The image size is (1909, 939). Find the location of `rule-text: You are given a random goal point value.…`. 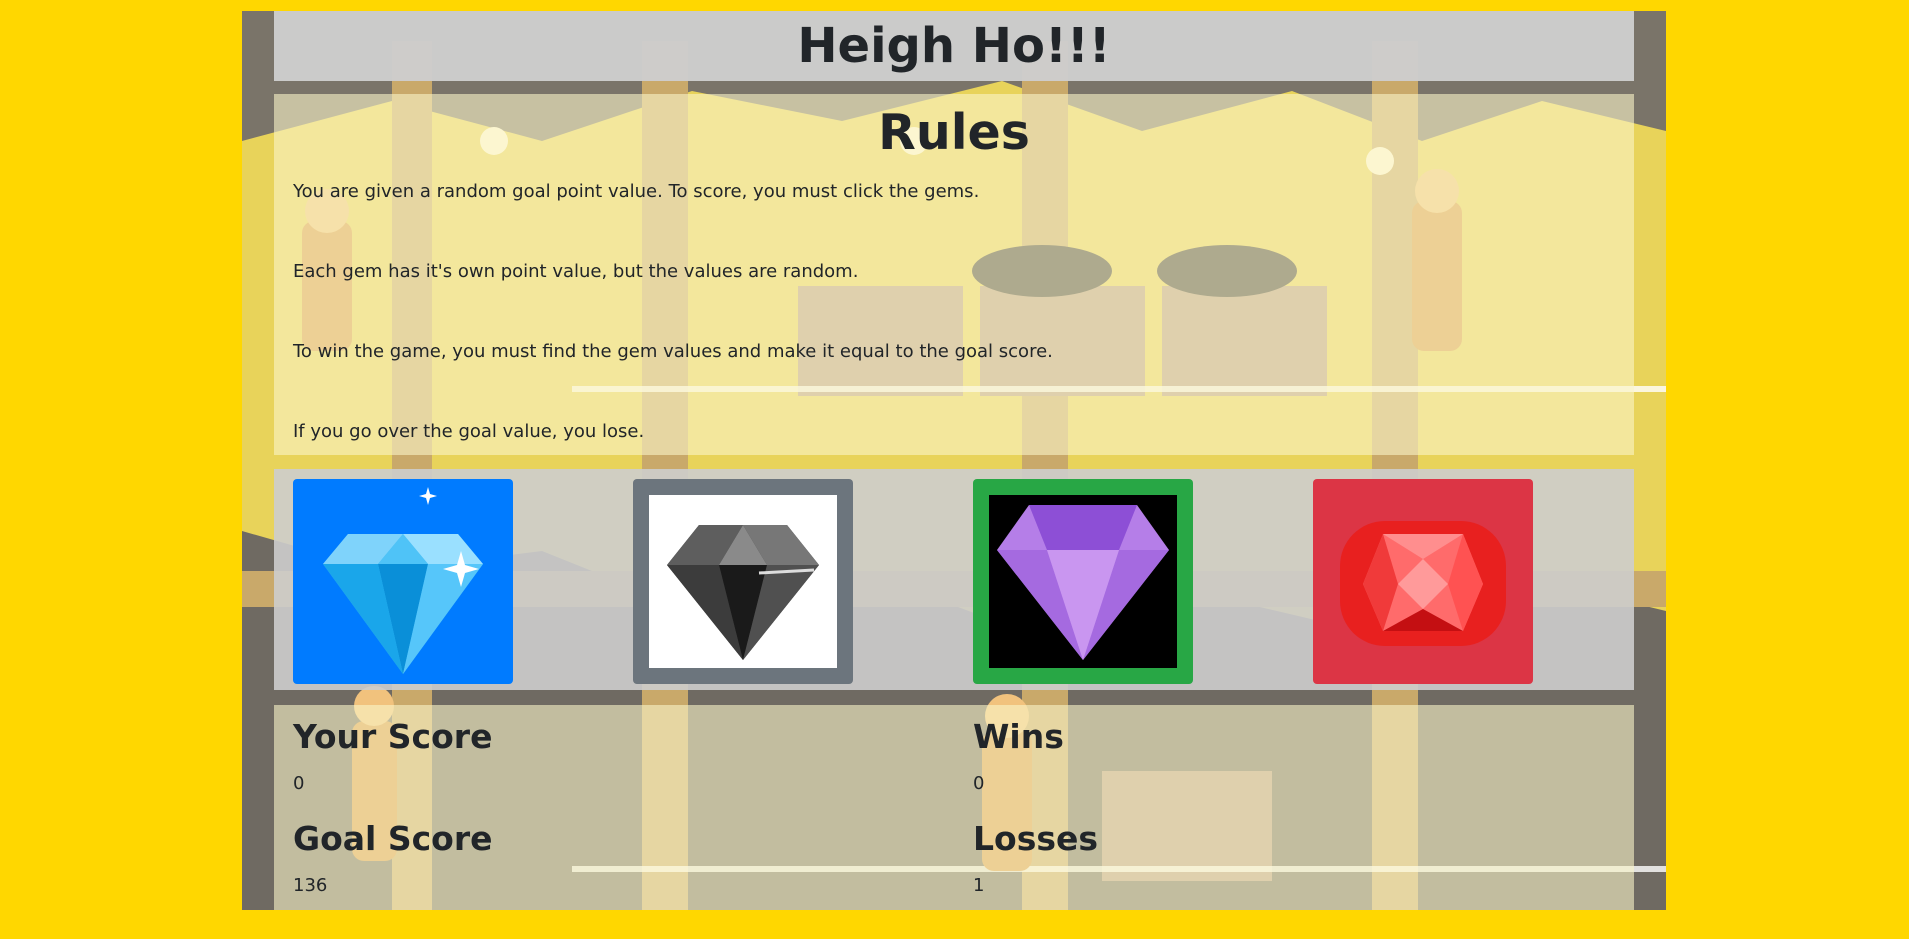

rule-text: You are given a random goal point value.… is located at coordinates (636, 191).